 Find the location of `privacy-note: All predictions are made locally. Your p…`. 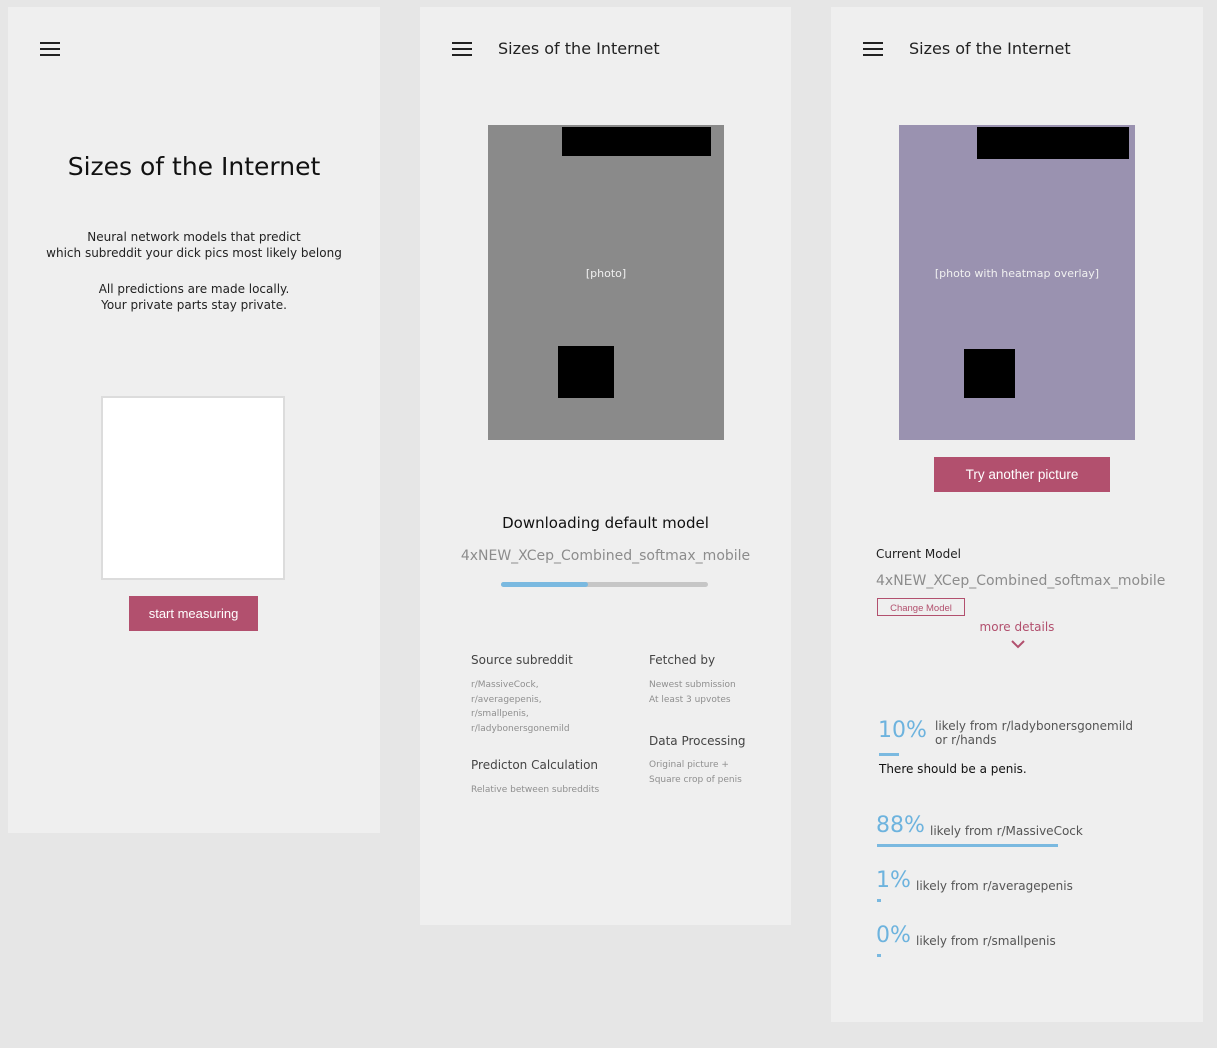

privacy-note: All predictions are made locally. Your p… is located at coordinates (194, 297).